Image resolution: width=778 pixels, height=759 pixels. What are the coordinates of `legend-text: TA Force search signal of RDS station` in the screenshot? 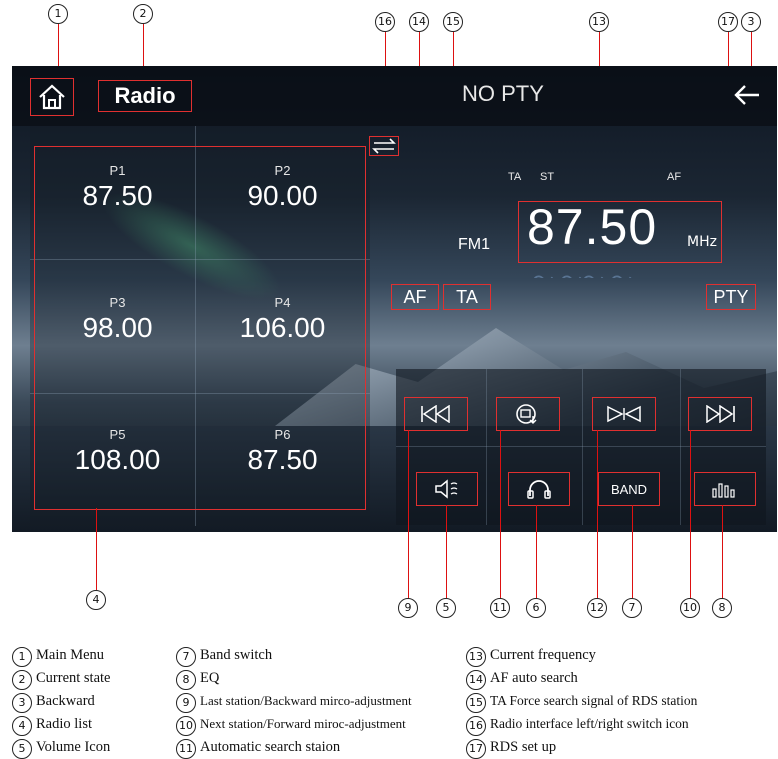 It's located at (594, 700).